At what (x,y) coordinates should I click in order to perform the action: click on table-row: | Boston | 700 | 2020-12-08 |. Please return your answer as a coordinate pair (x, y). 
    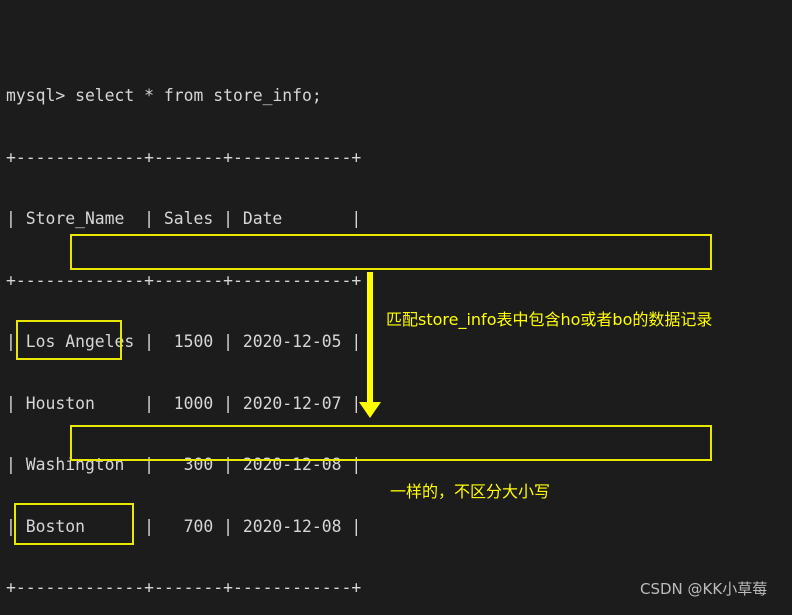
    Looking at the image, I should click on (184, 526).